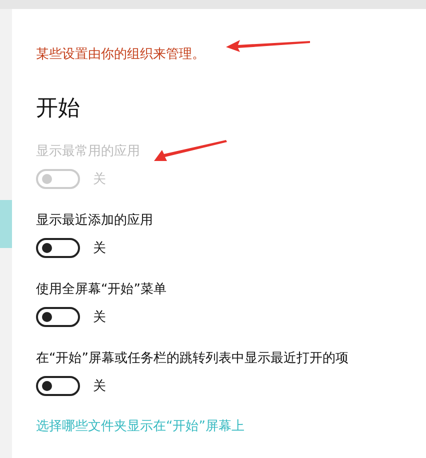 The height and width of the screenshot is (458, 426). I want to click on setting-label: 在“开始”屏幕或任务栏的跳转列表中显示最近打开的项, so click(192, 359).